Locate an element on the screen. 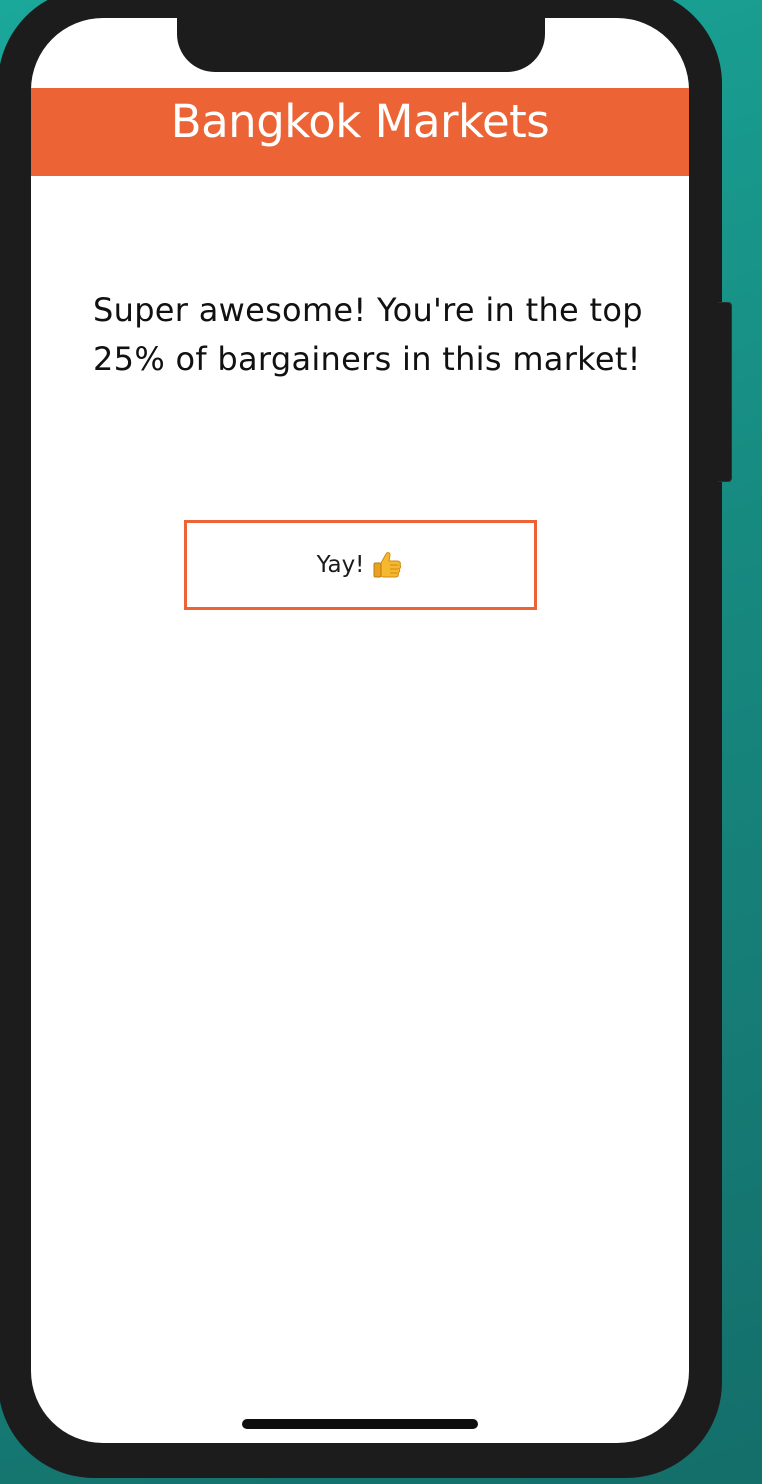  home-indicator is located at coordinates (360, 1424).